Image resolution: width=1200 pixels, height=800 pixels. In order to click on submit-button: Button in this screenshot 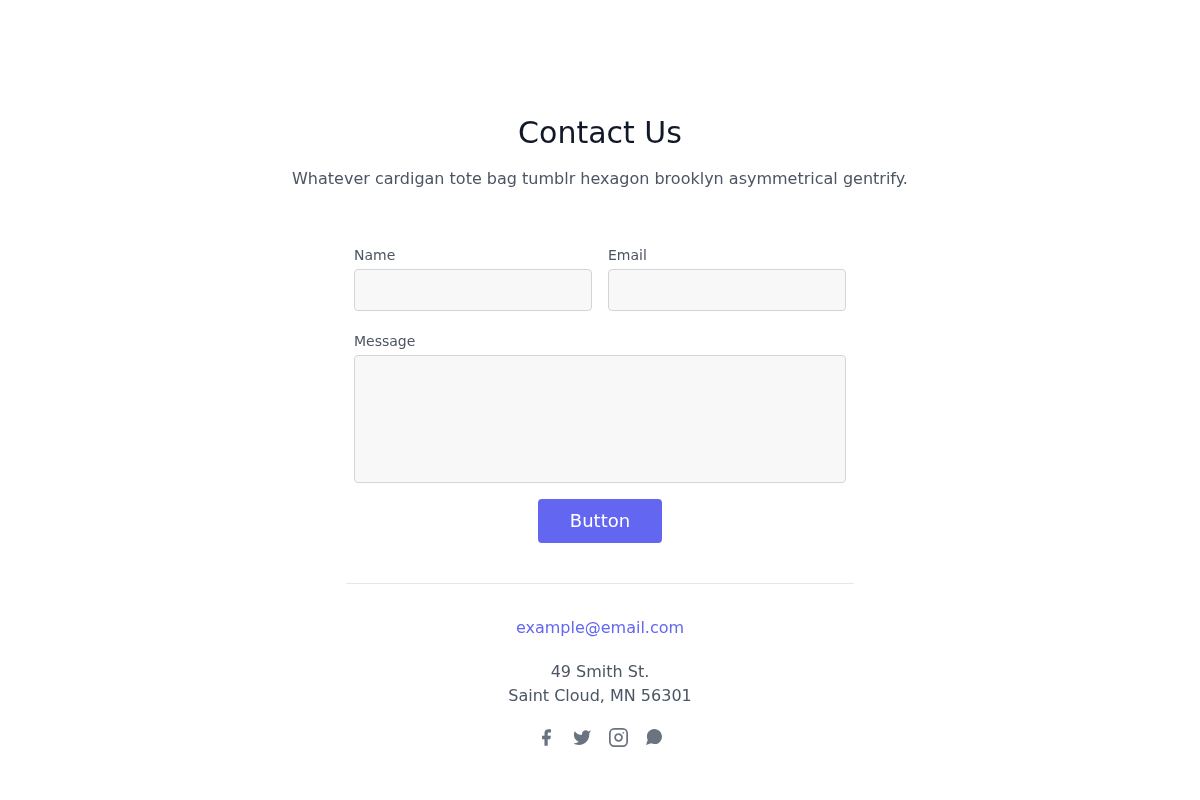, I will do `click(600, 521)`.